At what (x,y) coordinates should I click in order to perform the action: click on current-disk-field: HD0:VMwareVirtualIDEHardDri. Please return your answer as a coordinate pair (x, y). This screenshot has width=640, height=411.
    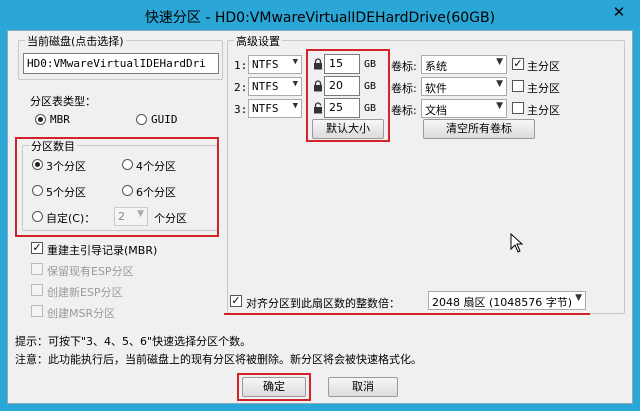
    Looking at the image, I should click on (121, 63).